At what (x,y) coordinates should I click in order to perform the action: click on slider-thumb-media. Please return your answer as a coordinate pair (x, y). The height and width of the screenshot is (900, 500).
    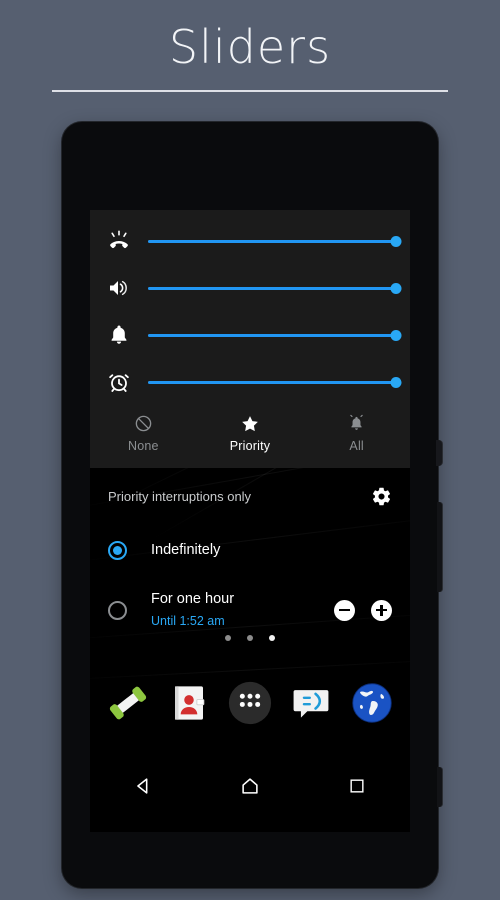
    Looking at the image, I should click on (396, 288).